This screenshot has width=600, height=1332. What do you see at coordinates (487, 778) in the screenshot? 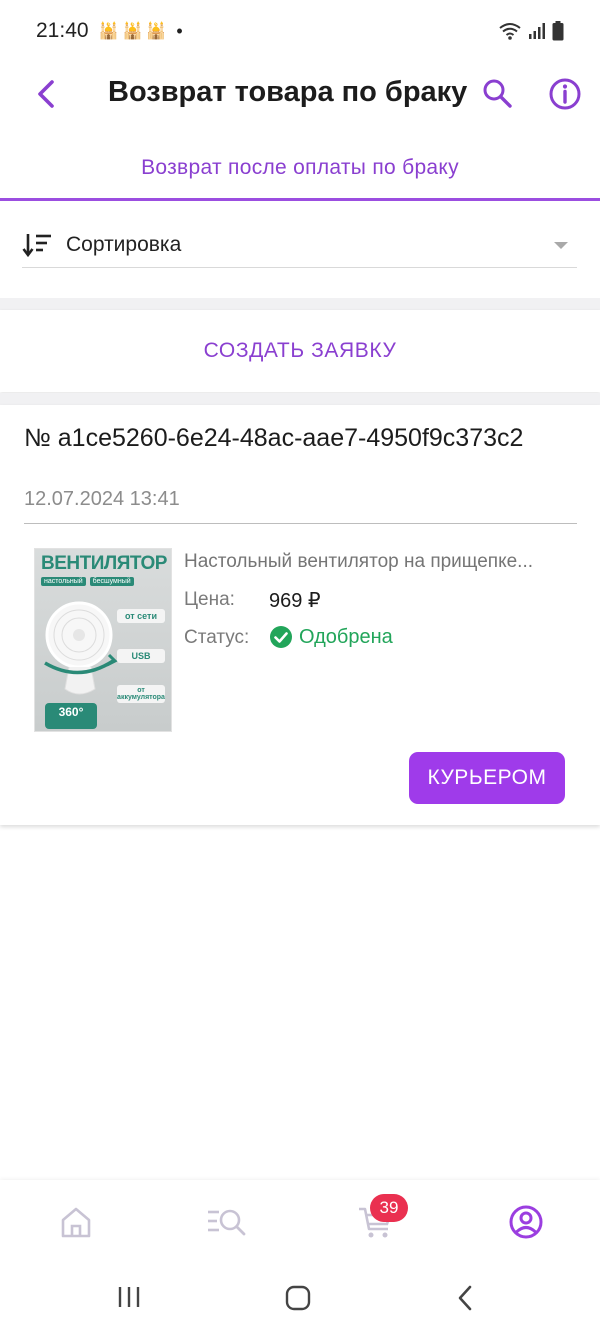
I see `courier-button: КУРЬЕРОМ` at bounding box center [487, 778].